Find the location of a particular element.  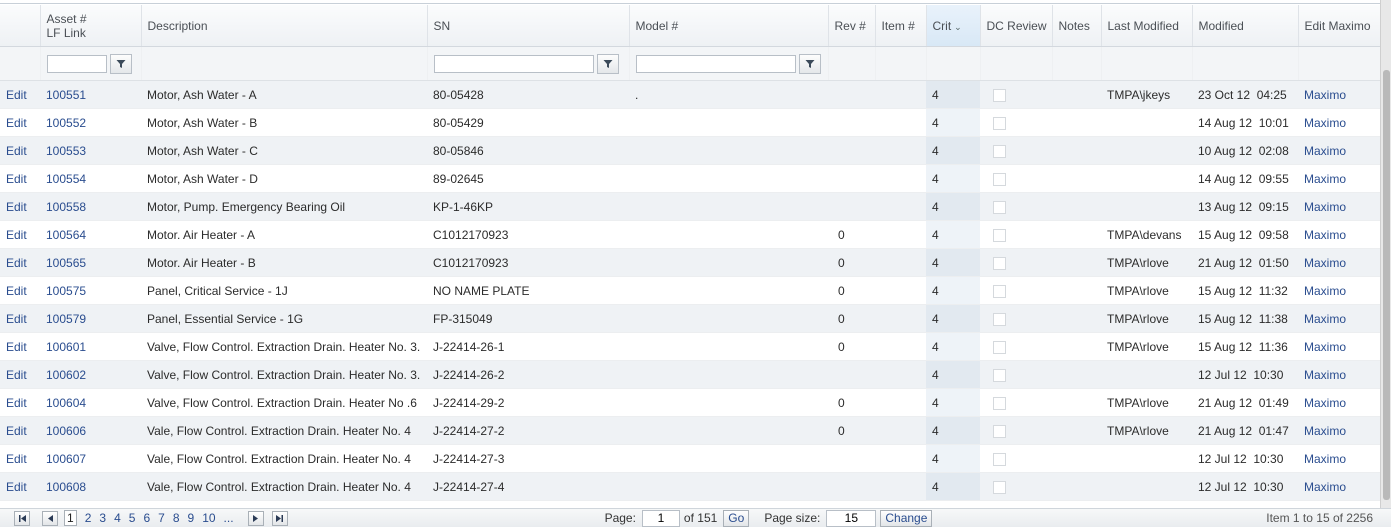

last-page-icon is located at coordinates (279, 518).